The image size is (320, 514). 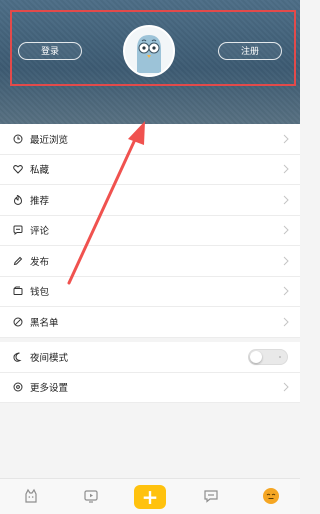 What do you see at coordinates (18, 261) in the screenshot?
I see `pencil-icon` at bounding box center [18, 261].